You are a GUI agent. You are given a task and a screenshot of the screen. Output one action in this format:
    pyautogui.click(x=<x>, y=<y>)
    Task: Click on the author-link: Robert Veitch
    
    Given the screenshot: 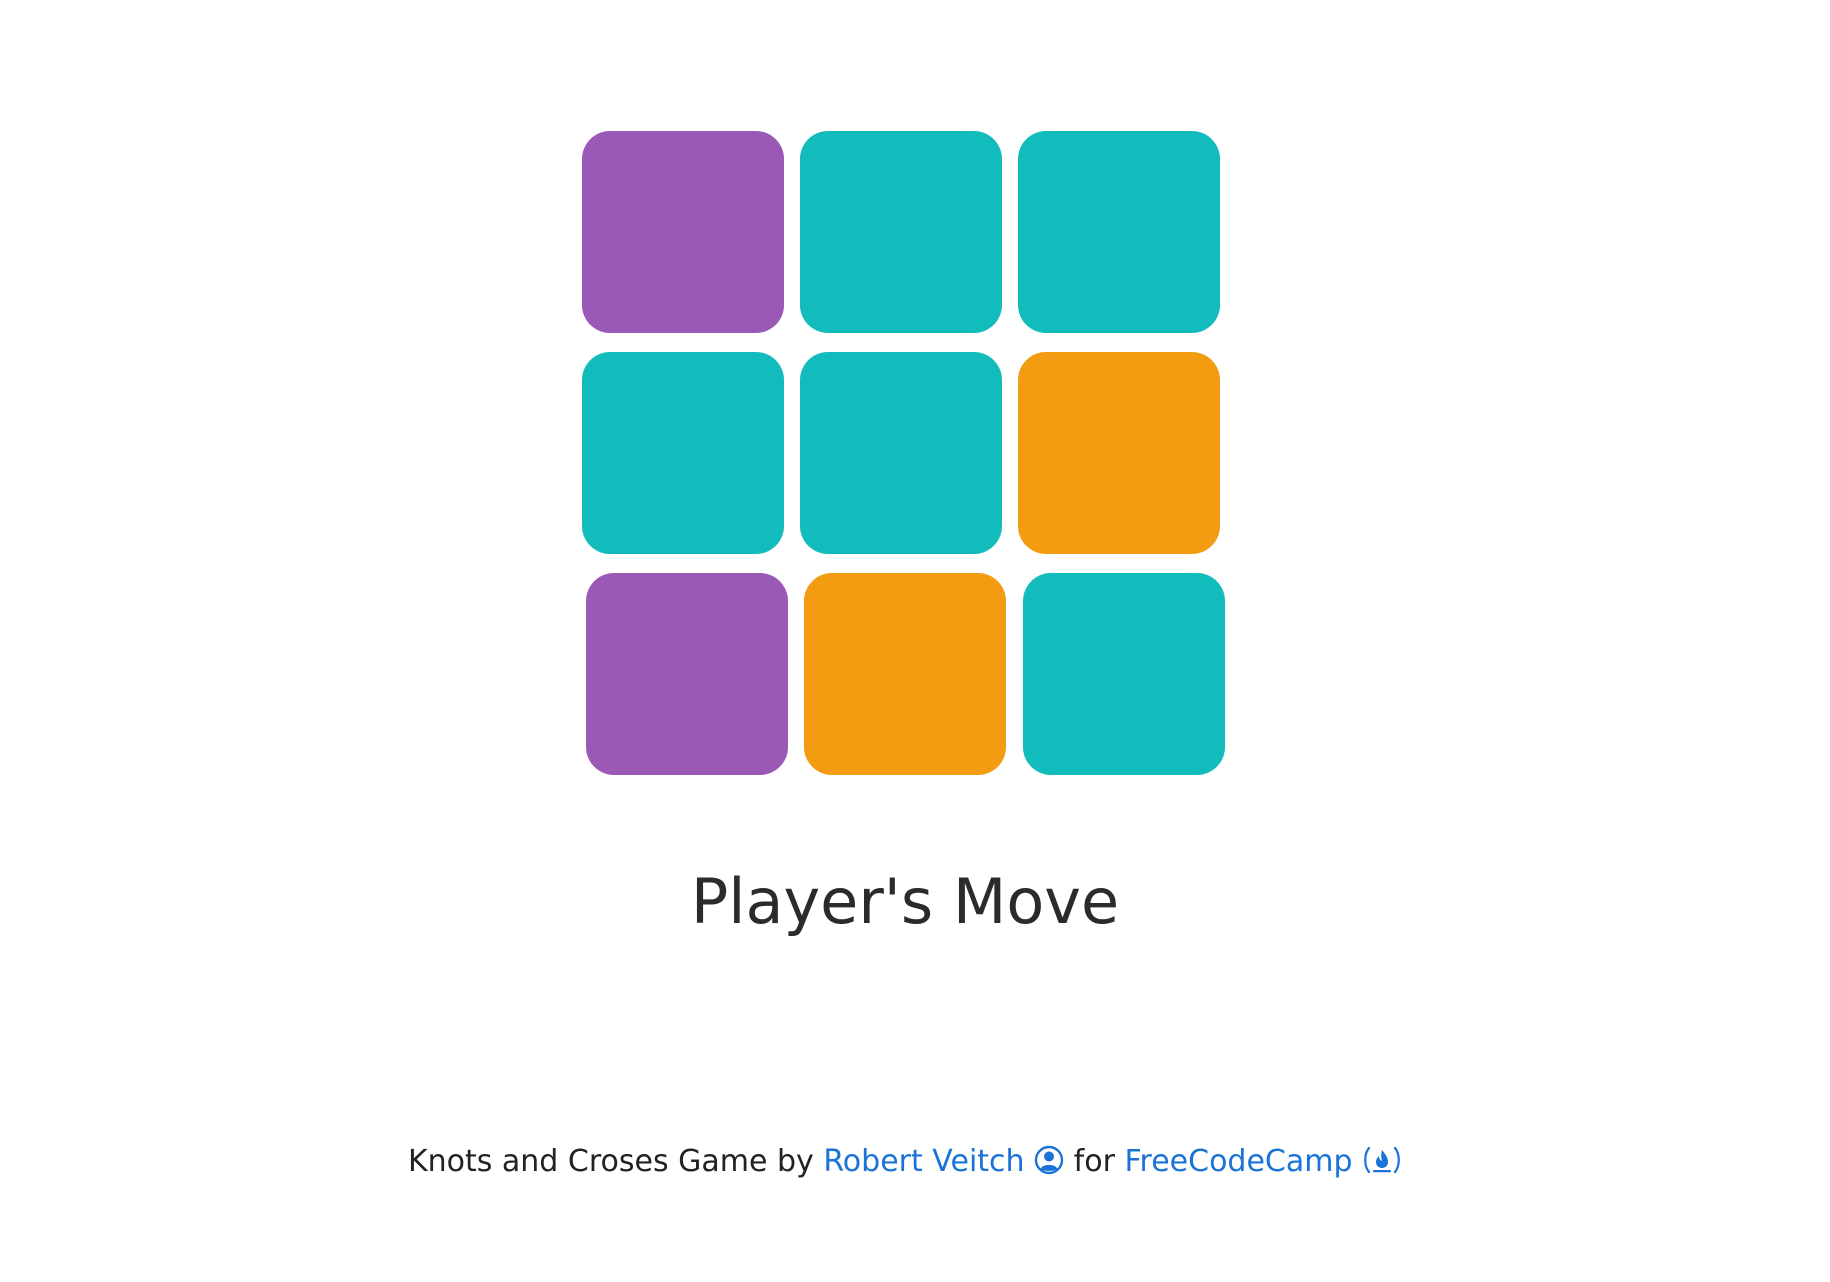 What is the action you would take?
    pyautogui.click(x=923, y=1161)
    